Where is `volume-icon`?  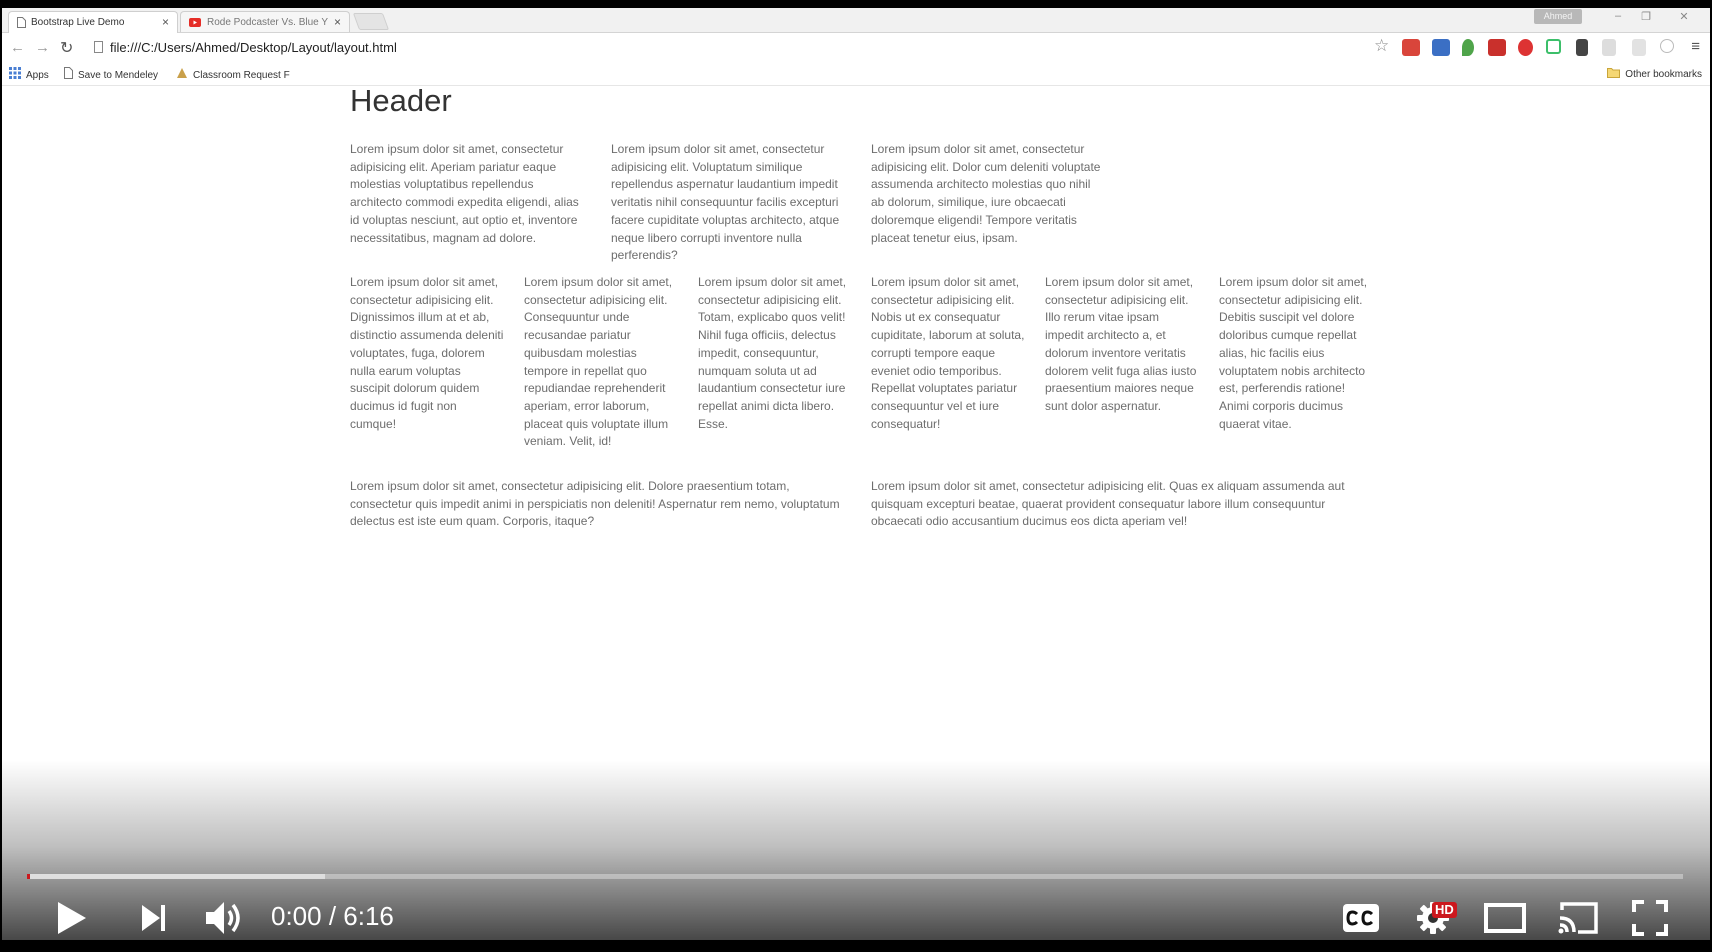 volume-icon is located at coordinates (225, 918).